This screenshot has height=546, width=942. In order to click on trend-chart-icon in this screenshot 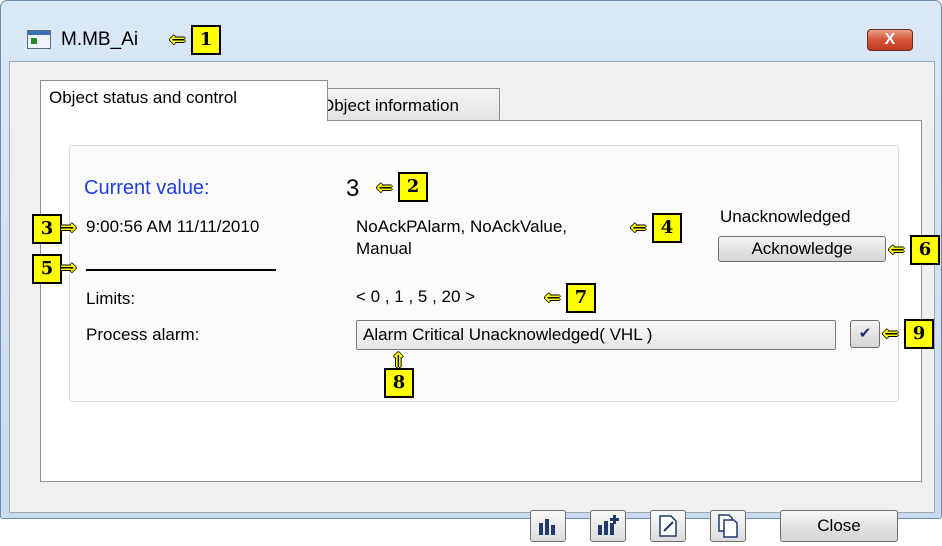, I will do `click(548, 526)`.